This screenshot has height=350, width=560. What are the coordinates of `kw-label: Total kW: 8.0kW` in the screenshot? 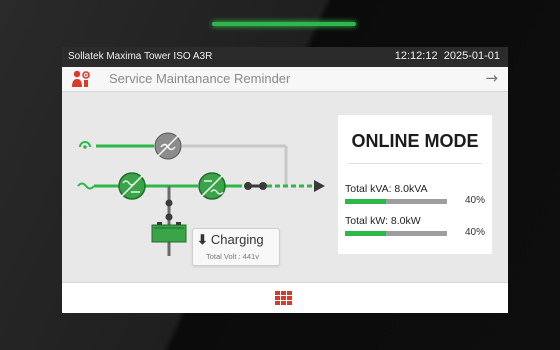 It's located at (383, 221).